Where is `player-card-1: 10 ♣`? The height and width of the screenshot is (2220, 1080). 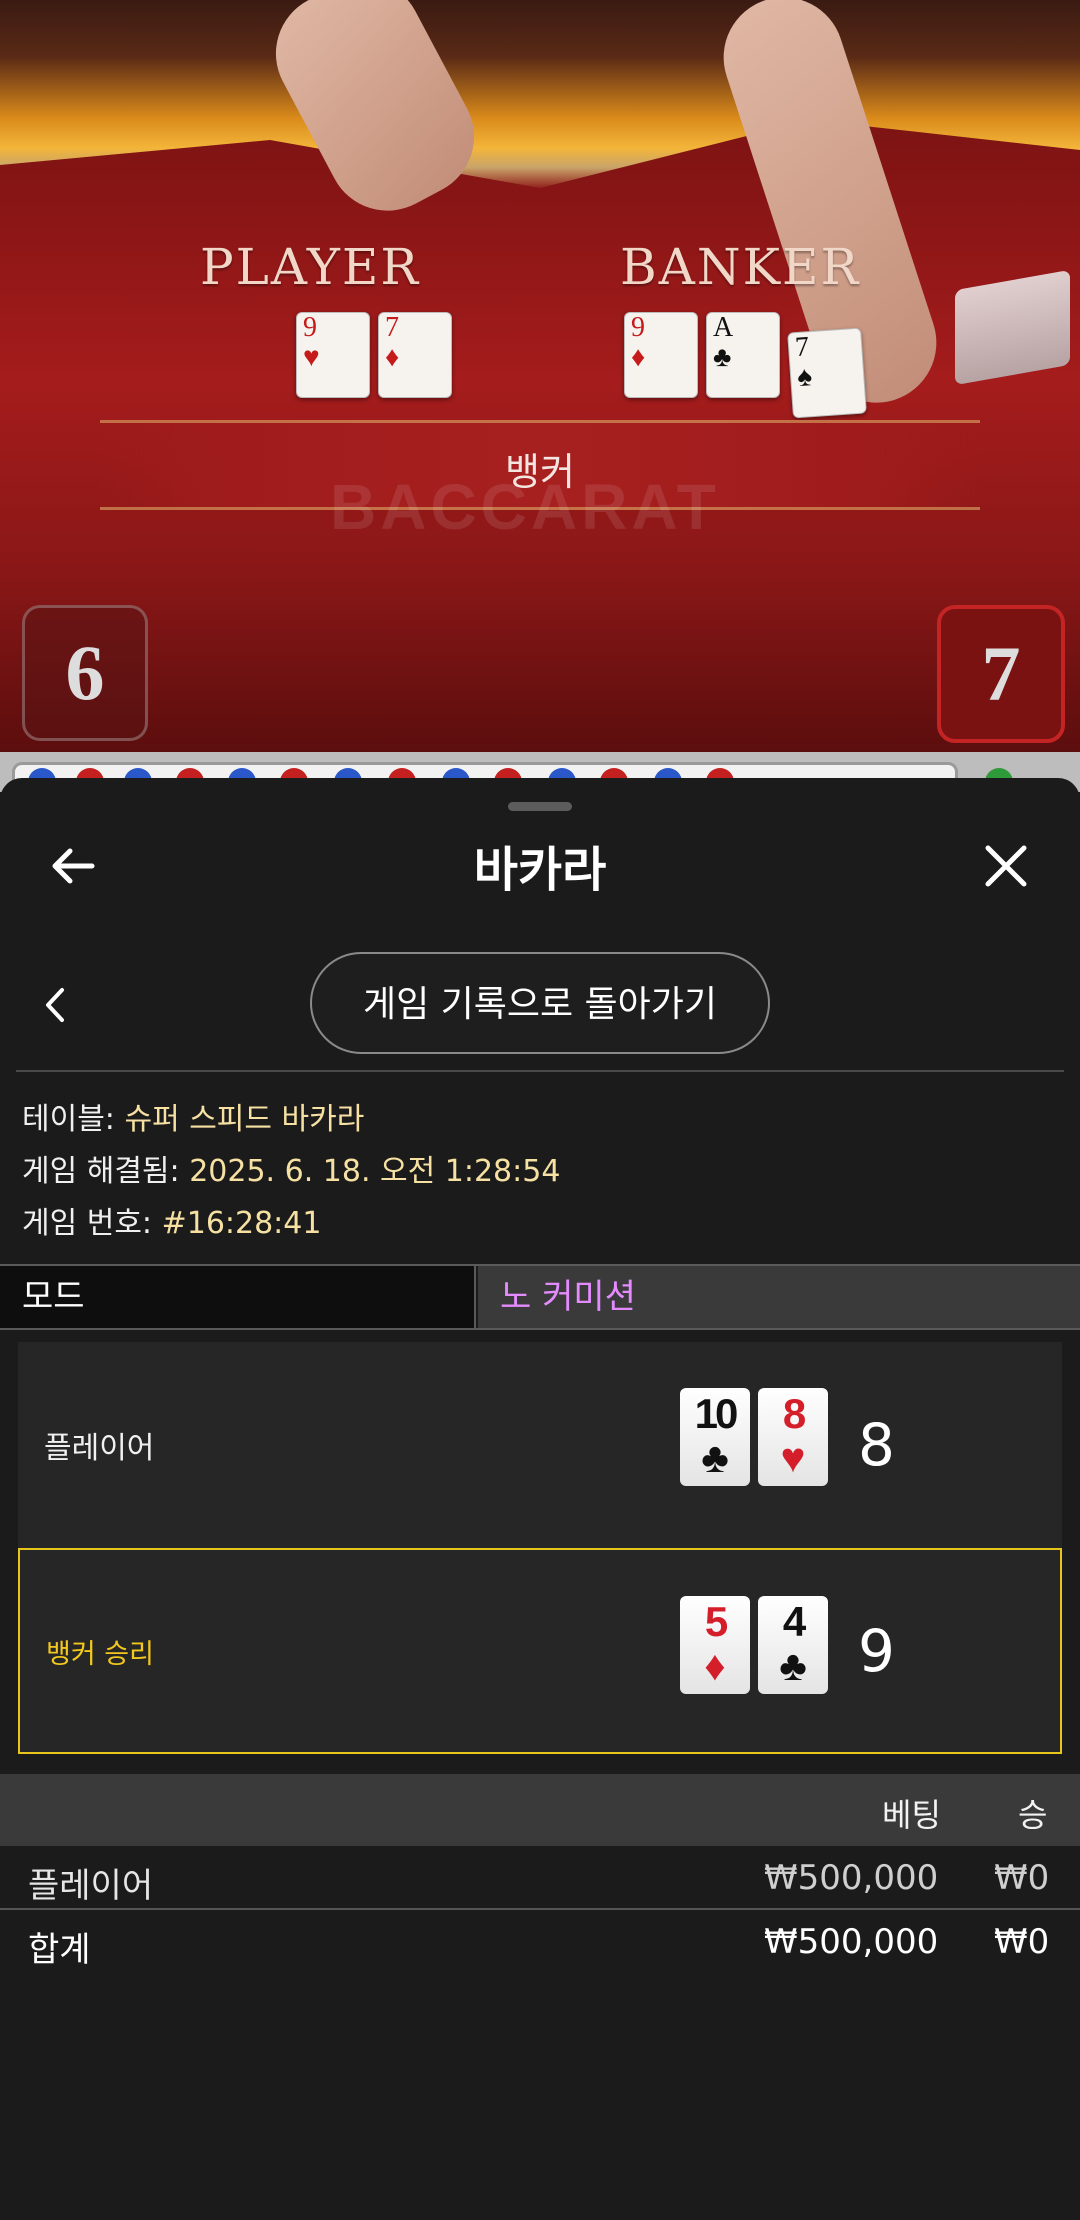
player-card-1: 10 ♣ is located at coordinates (715, 1437).